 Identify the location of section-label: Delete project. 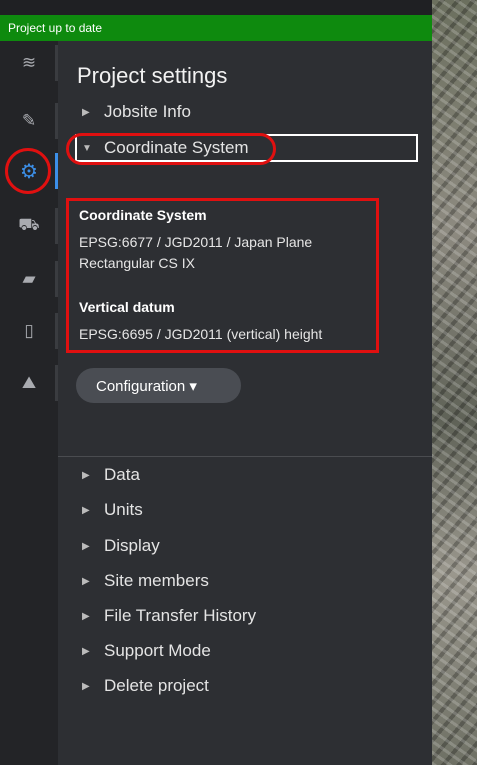
(156, 685).